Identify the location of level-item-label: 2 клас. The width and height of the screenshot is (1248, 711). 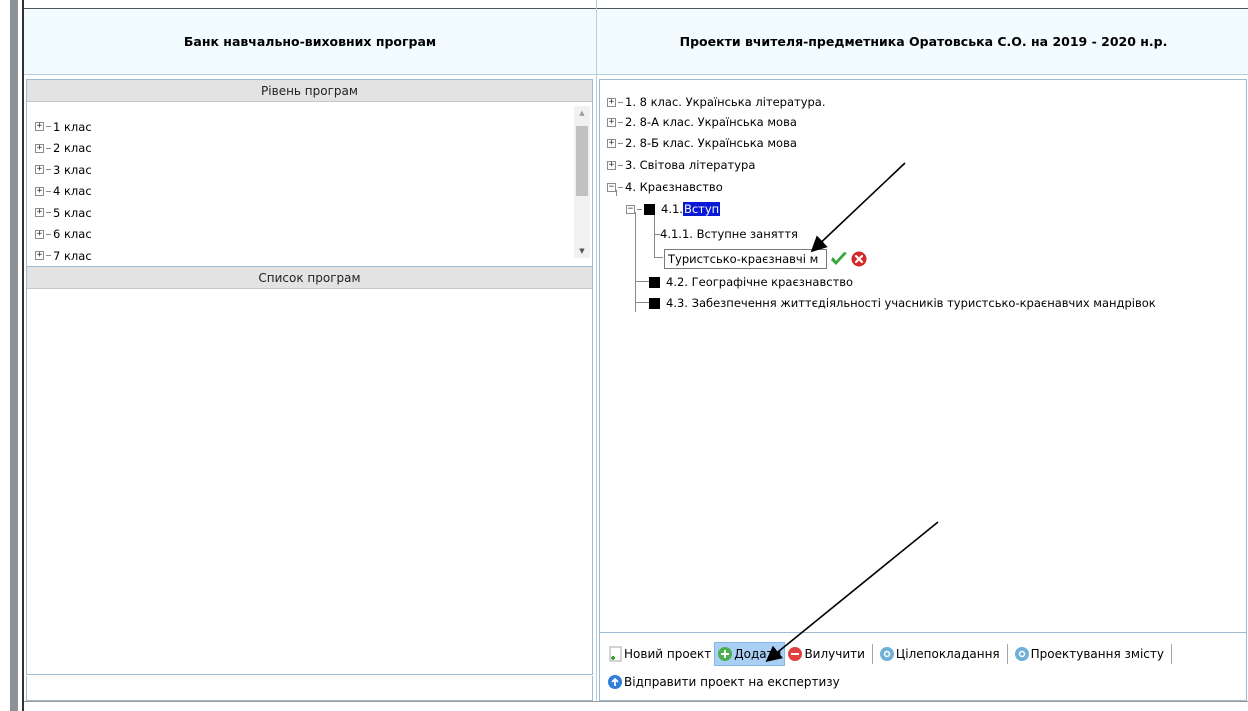
(72, 148).